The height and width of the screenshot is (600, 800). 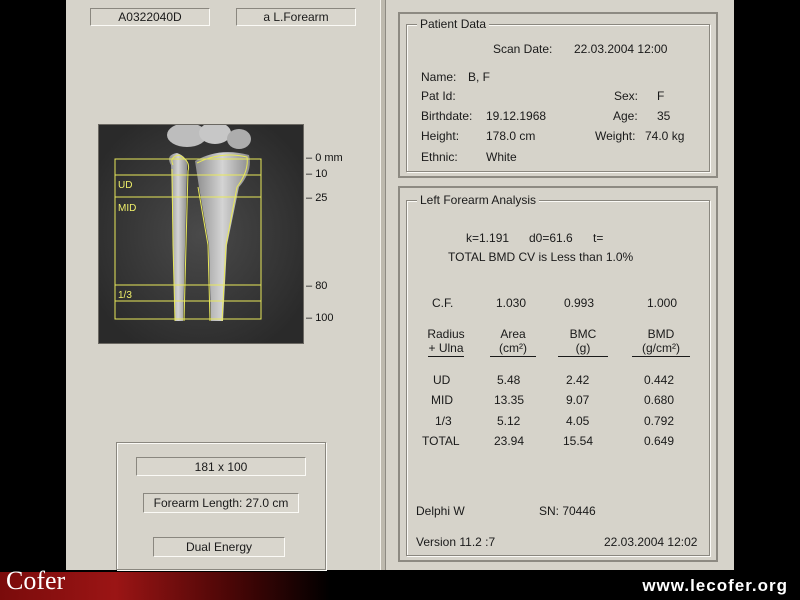 What do you see at coordinates (125, 295) in the screenshot?
I see `region-label-third: 1/3` at bounding box center [125, 295].